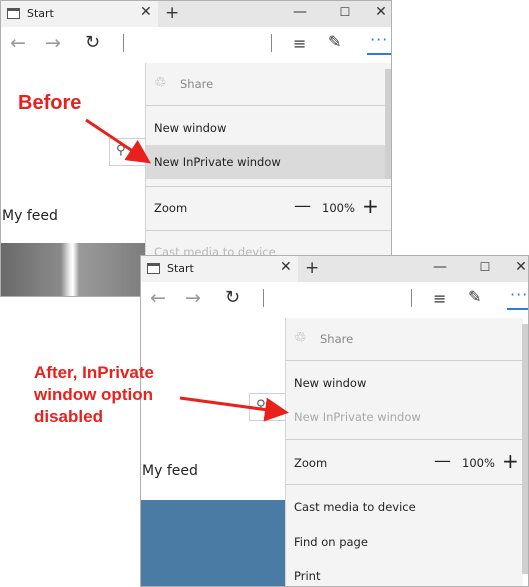 Image resolution: width=529 pixels, height=587 pixels. Describe the element at coordinates (404, 572) in the screenshot. I see `menu-item-print: Print` at that location.